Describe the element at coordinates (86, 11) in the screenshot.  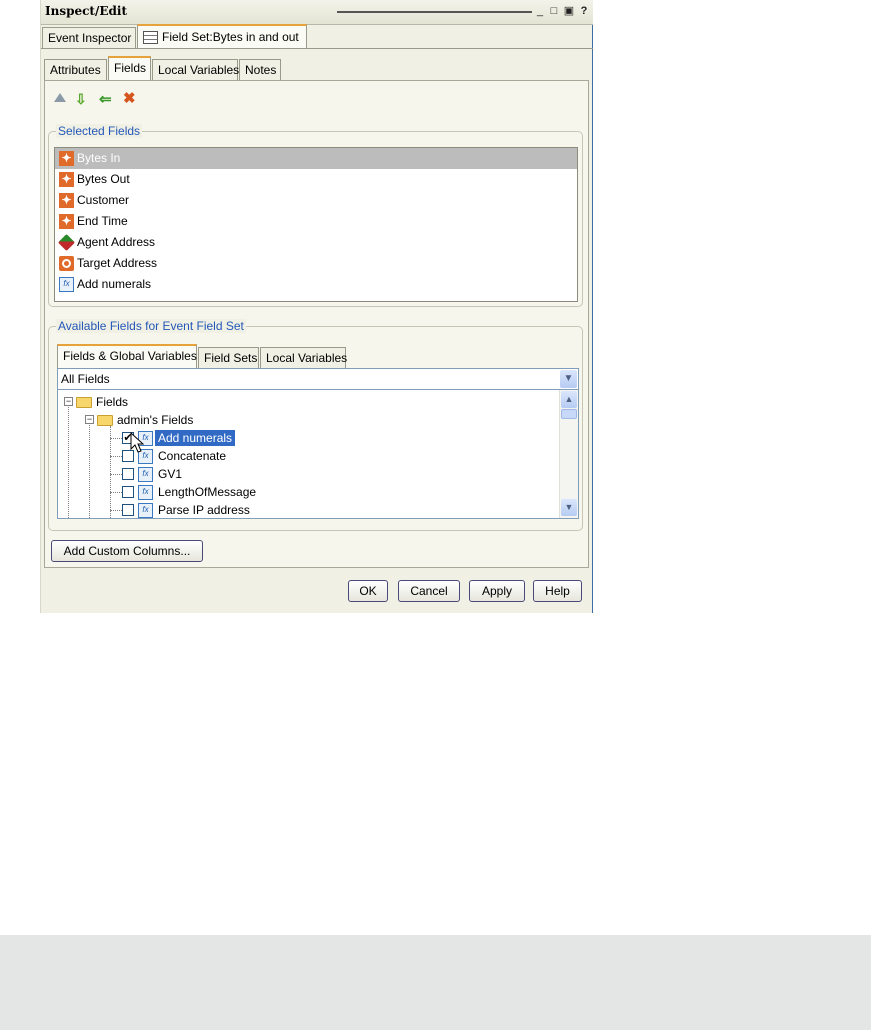
I see `window-title: Inspect/Edit` at that location.